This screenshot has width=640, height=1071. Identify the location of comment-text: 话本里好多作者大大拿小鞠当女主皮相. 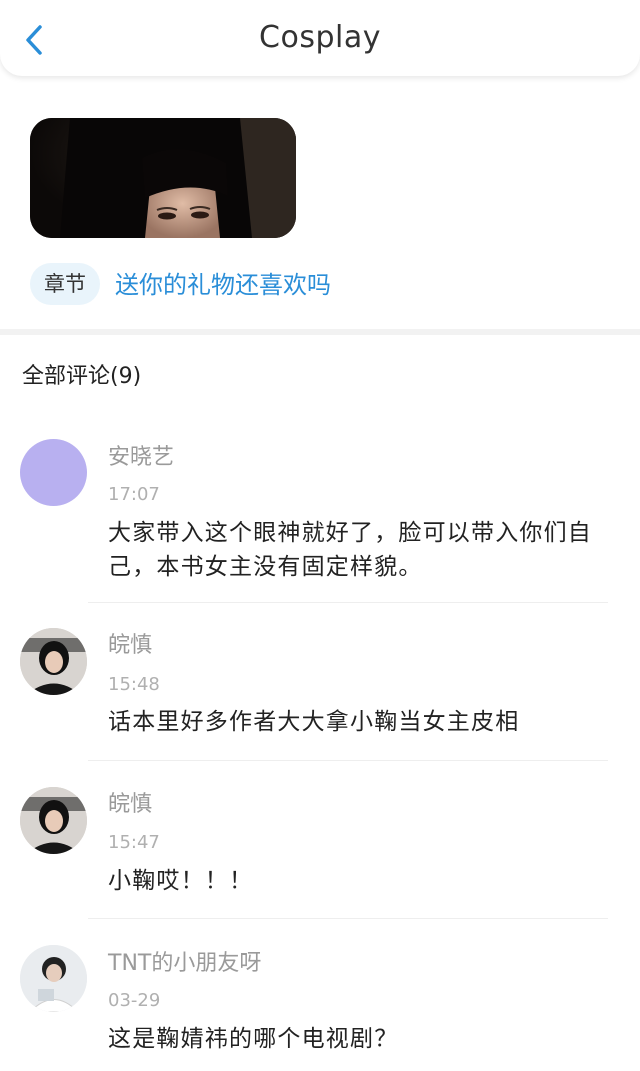
(314, 722).